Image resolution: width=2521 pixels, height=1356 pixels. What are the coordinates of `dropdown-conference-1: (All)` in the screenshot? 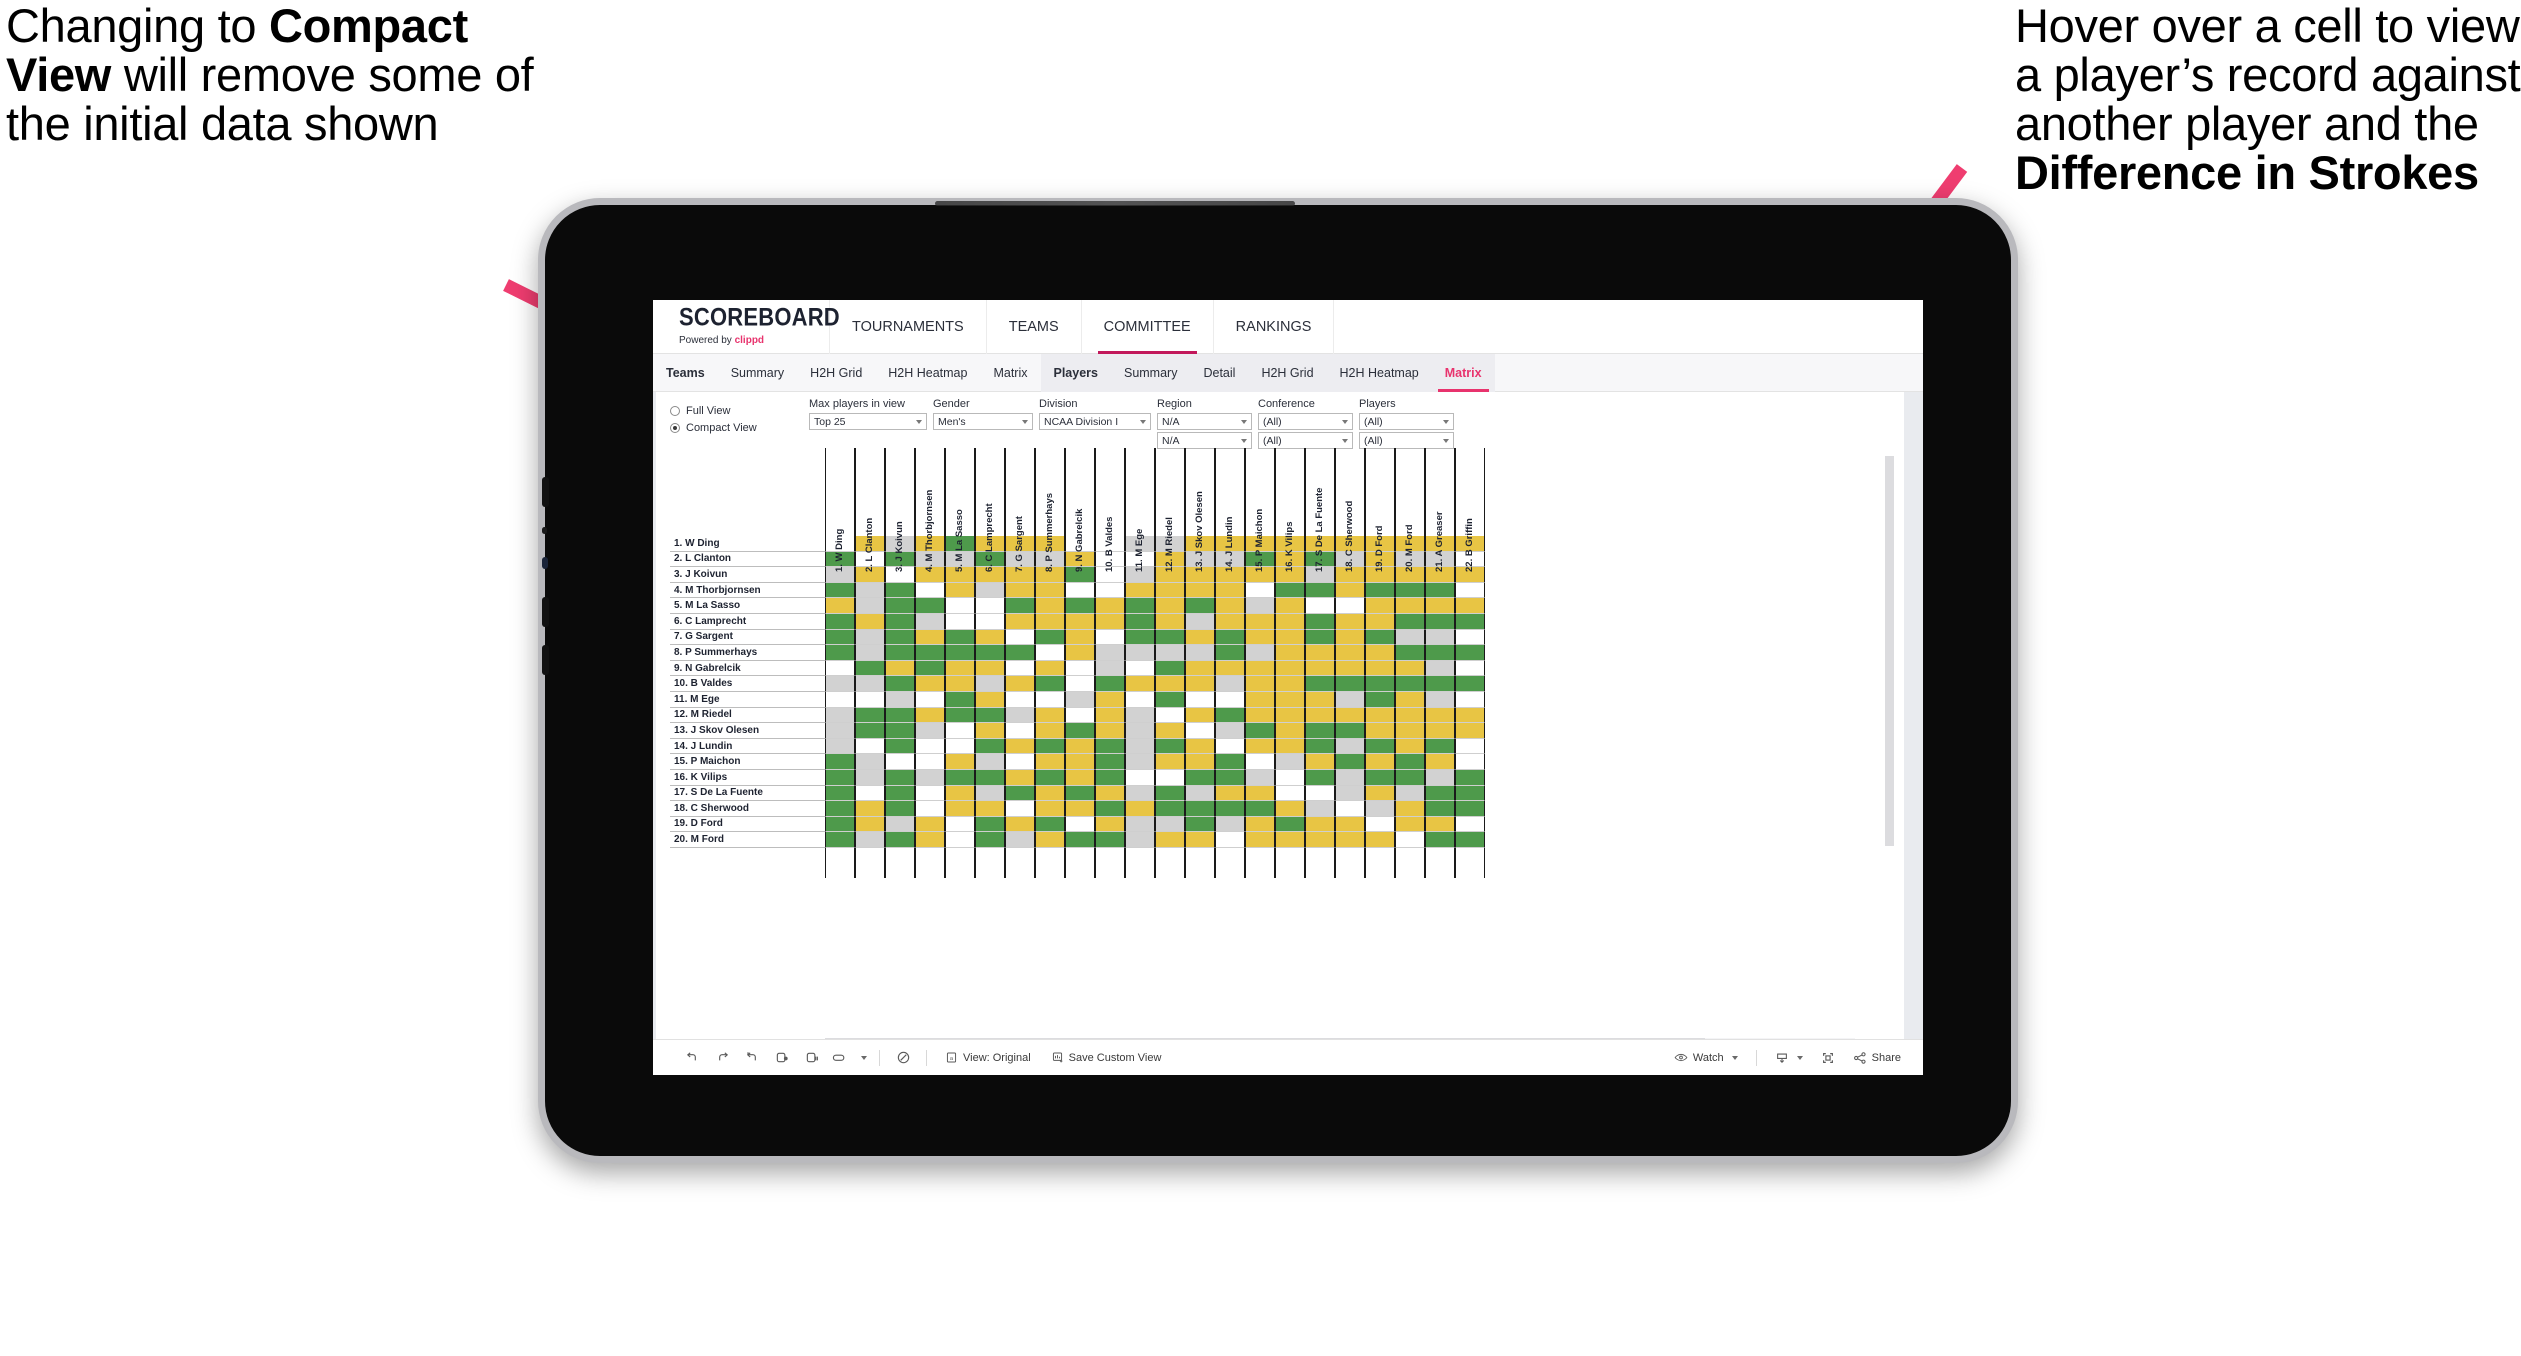 It's located at (1305, 421).